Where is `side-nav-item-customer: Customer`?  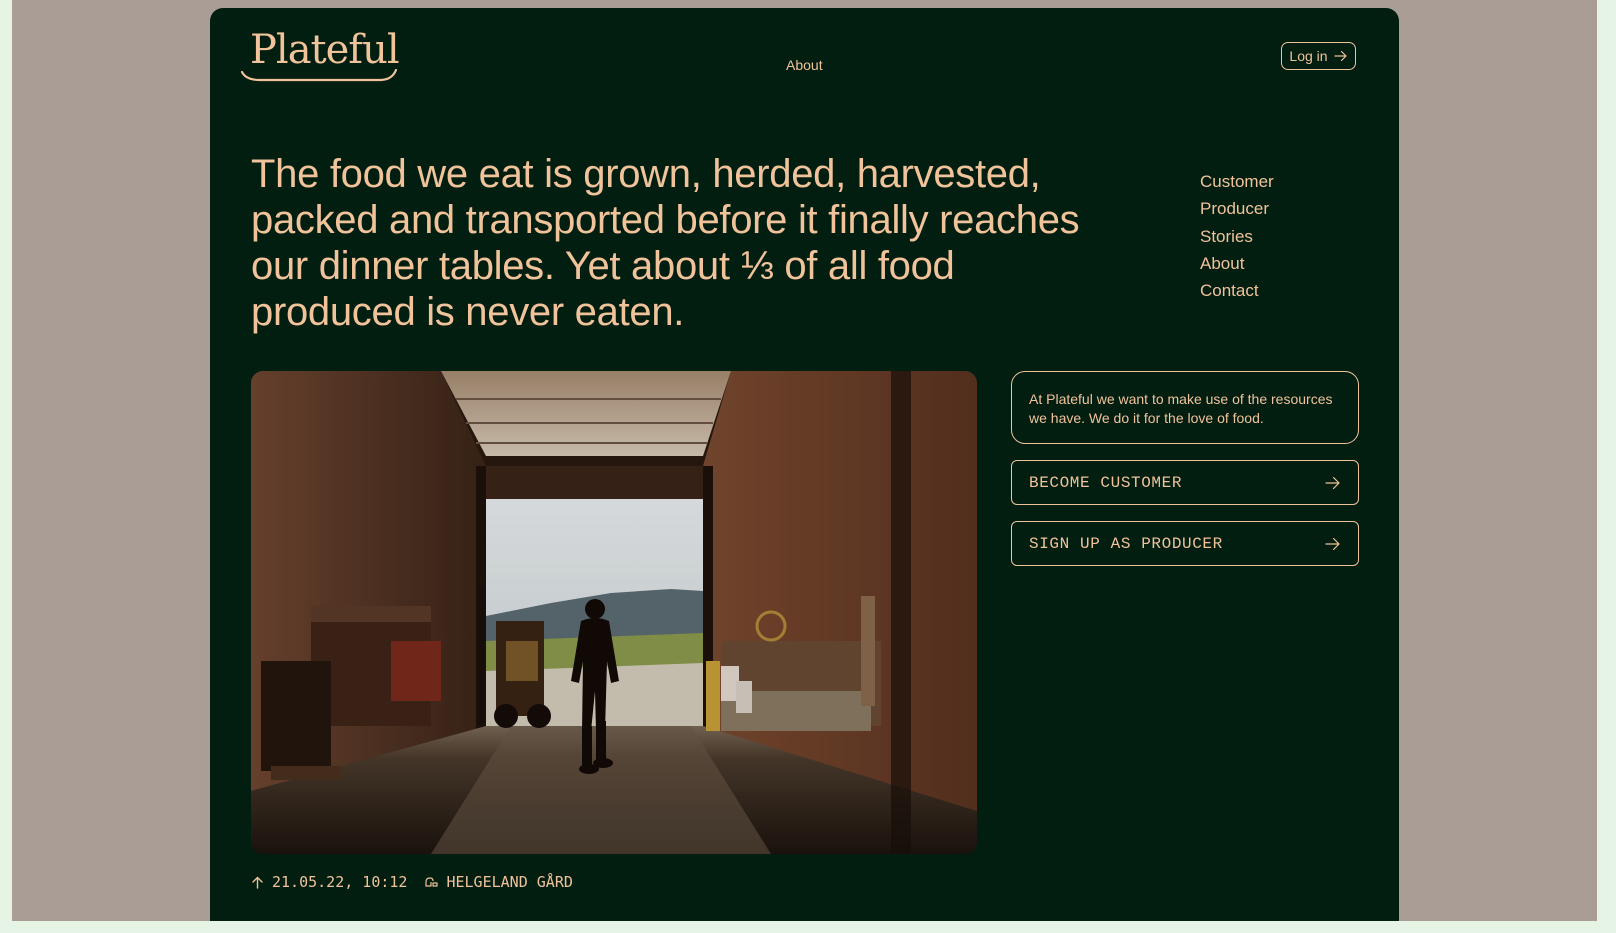 side-nav-item-customer: Customer is located at coordinates (1237, 181).